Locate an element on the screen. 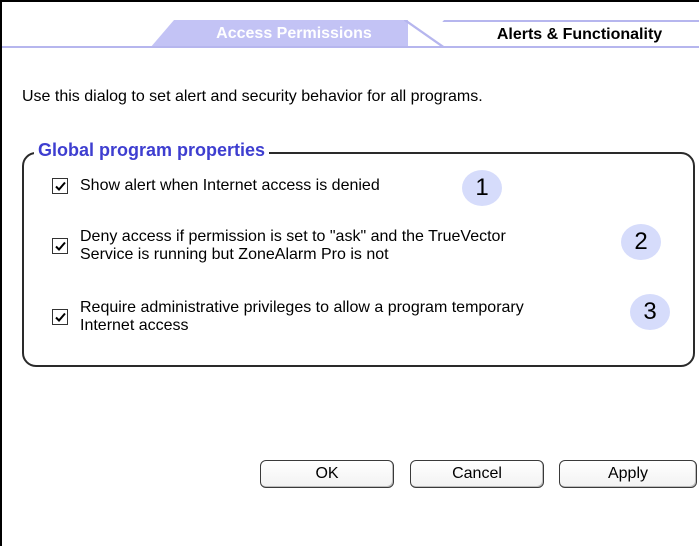 This screenshot has height=546, width=699. callout-badge-1: 1 is located at coordinates (482, 188).